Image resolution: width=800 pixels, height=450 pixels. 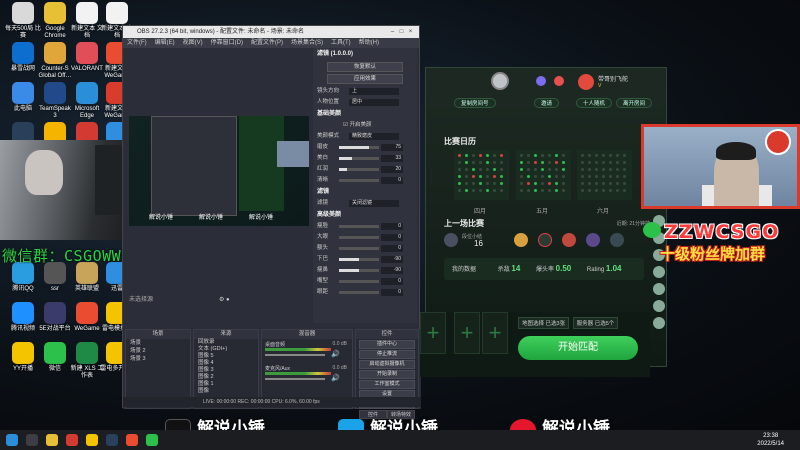 What do you see at coordinates (165, 43) in the screenshot?
I see `menu-item: 编辑(E)` at bounding box center [165, 43].